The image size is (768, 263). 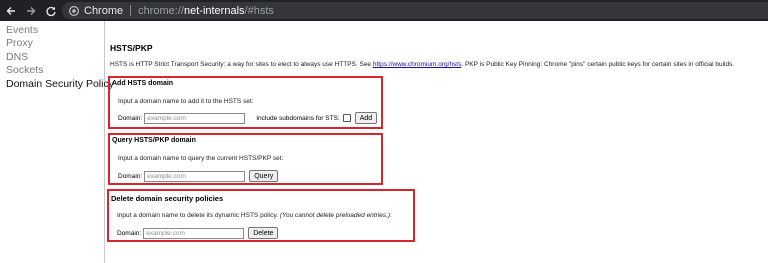 I want to click on delete-policies-row: Domain: Delete, so click(x=198, y=233).